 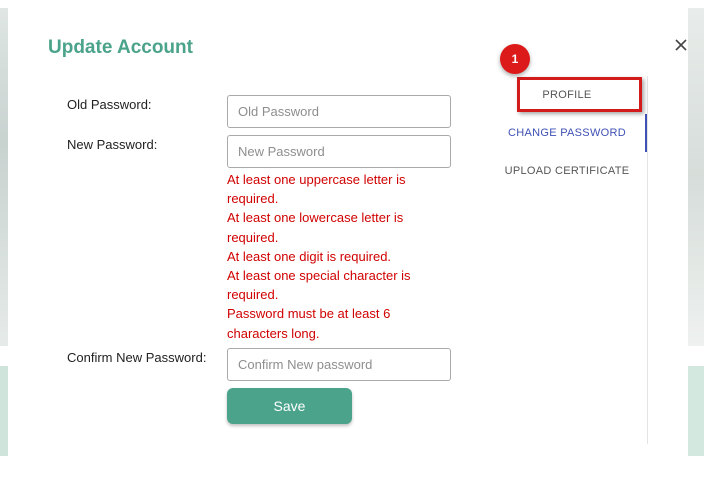 I want to click on old-password-input, so click(x=339, y=111).